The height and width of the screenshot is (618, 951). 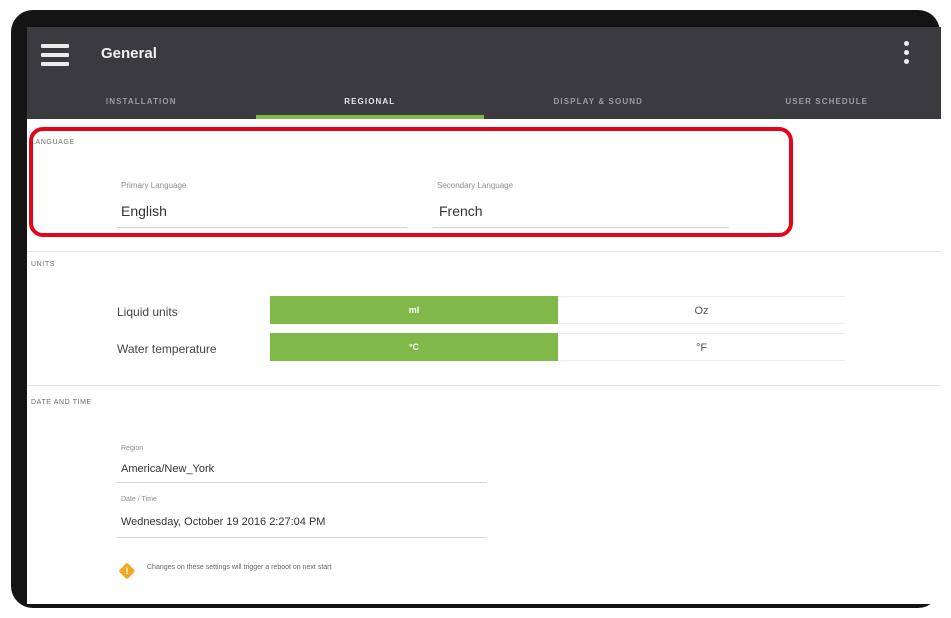 What do you see at coordinates (55, 55) in the screenshot?
I see `hamburger-menu-icon` at bounding box center [55, 55].